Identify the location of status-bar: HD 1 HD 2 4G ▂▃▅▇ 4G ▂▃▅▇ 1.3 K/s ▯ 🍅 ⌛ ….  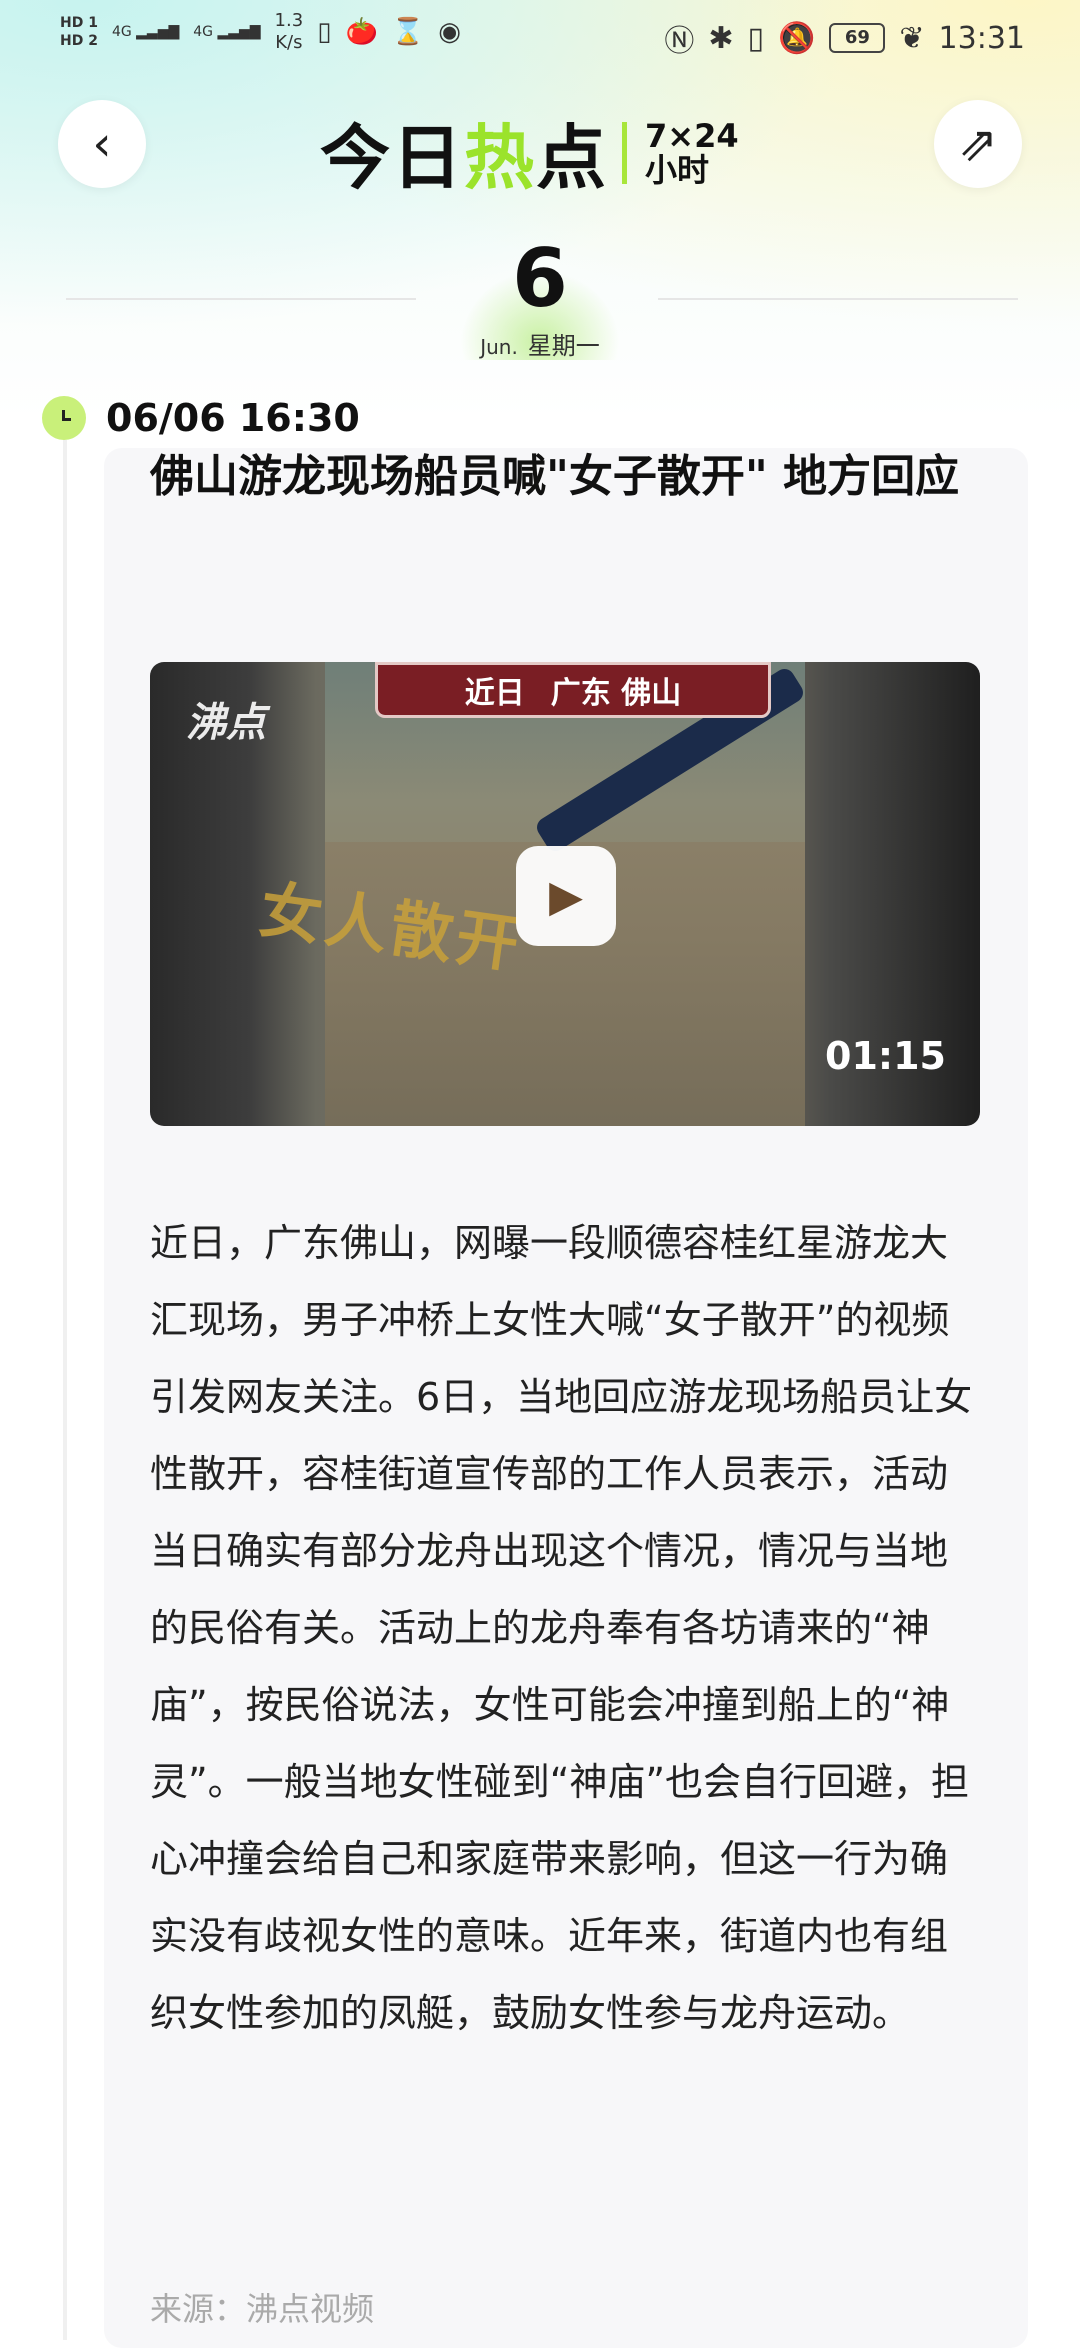
(540, 37).